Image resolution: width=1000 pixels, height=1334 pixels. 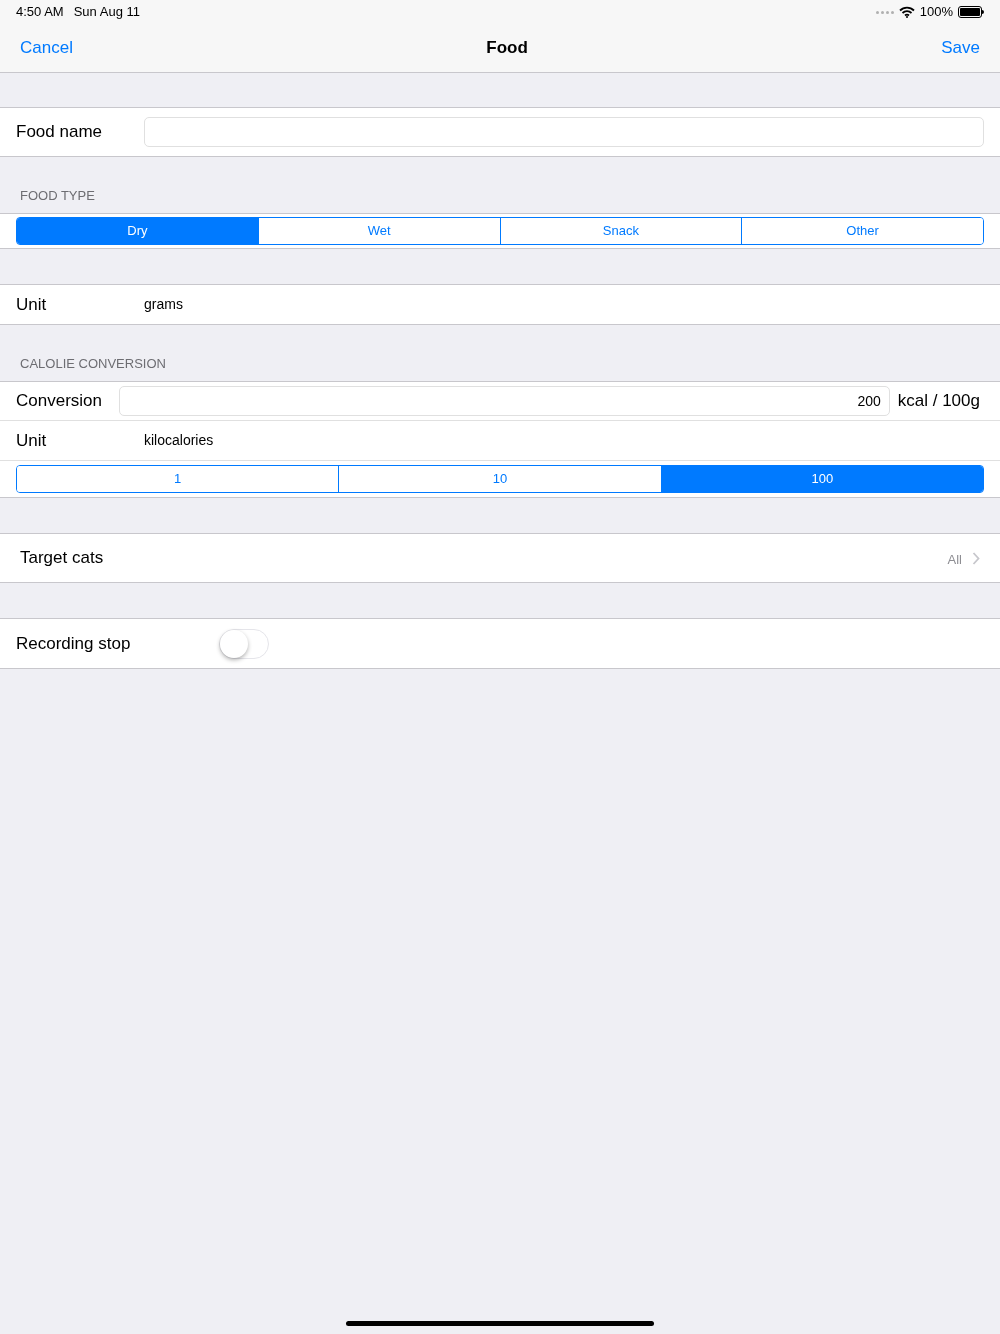 I want to click on row-value: All, so click(x=954, y=560).